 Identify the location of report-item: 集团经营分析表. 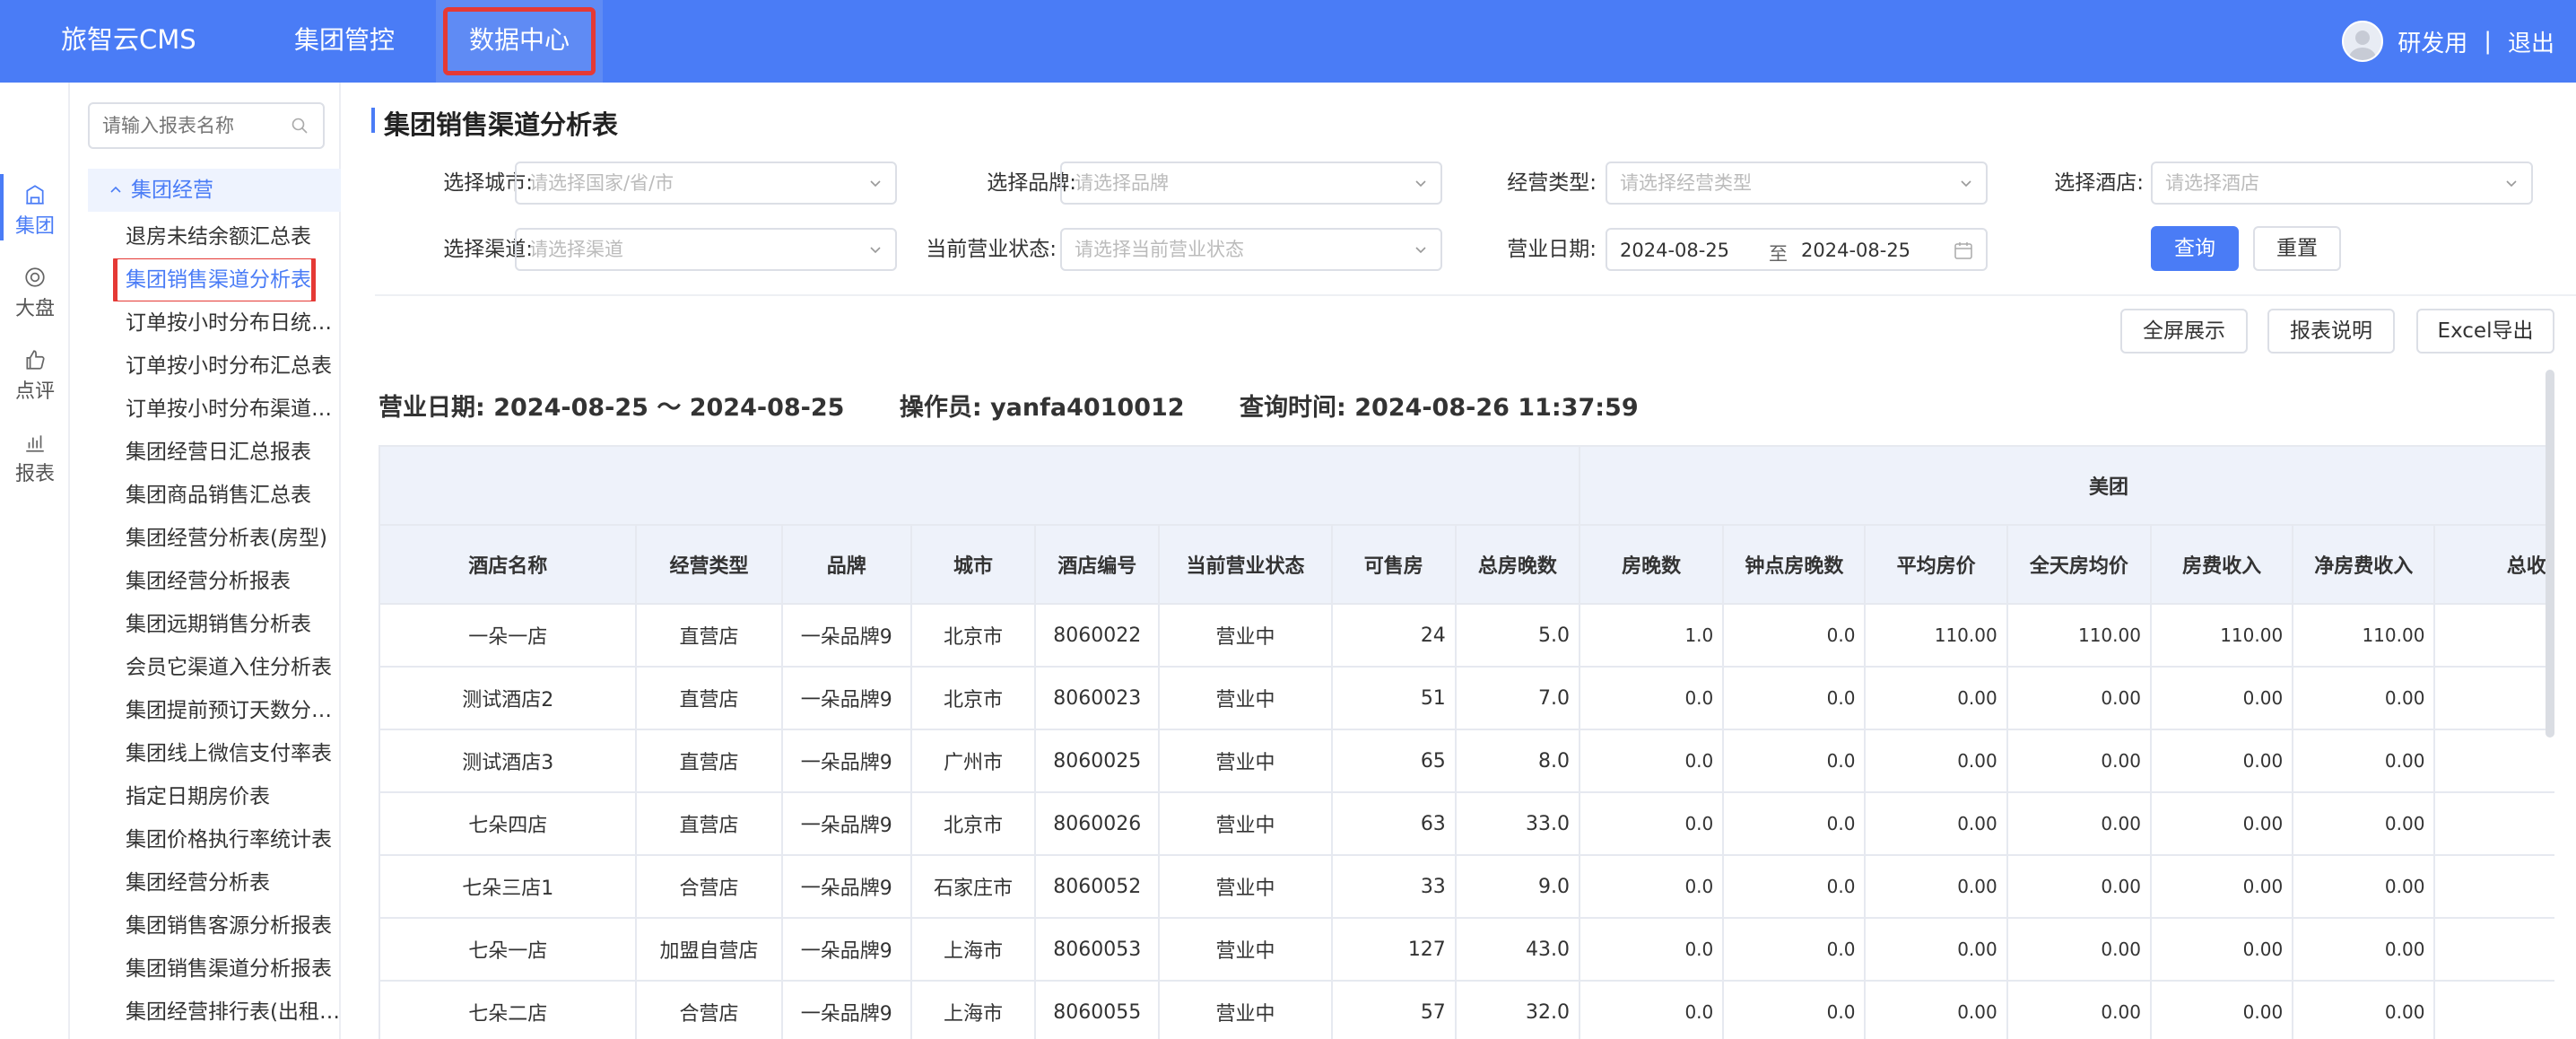
(183, 882).